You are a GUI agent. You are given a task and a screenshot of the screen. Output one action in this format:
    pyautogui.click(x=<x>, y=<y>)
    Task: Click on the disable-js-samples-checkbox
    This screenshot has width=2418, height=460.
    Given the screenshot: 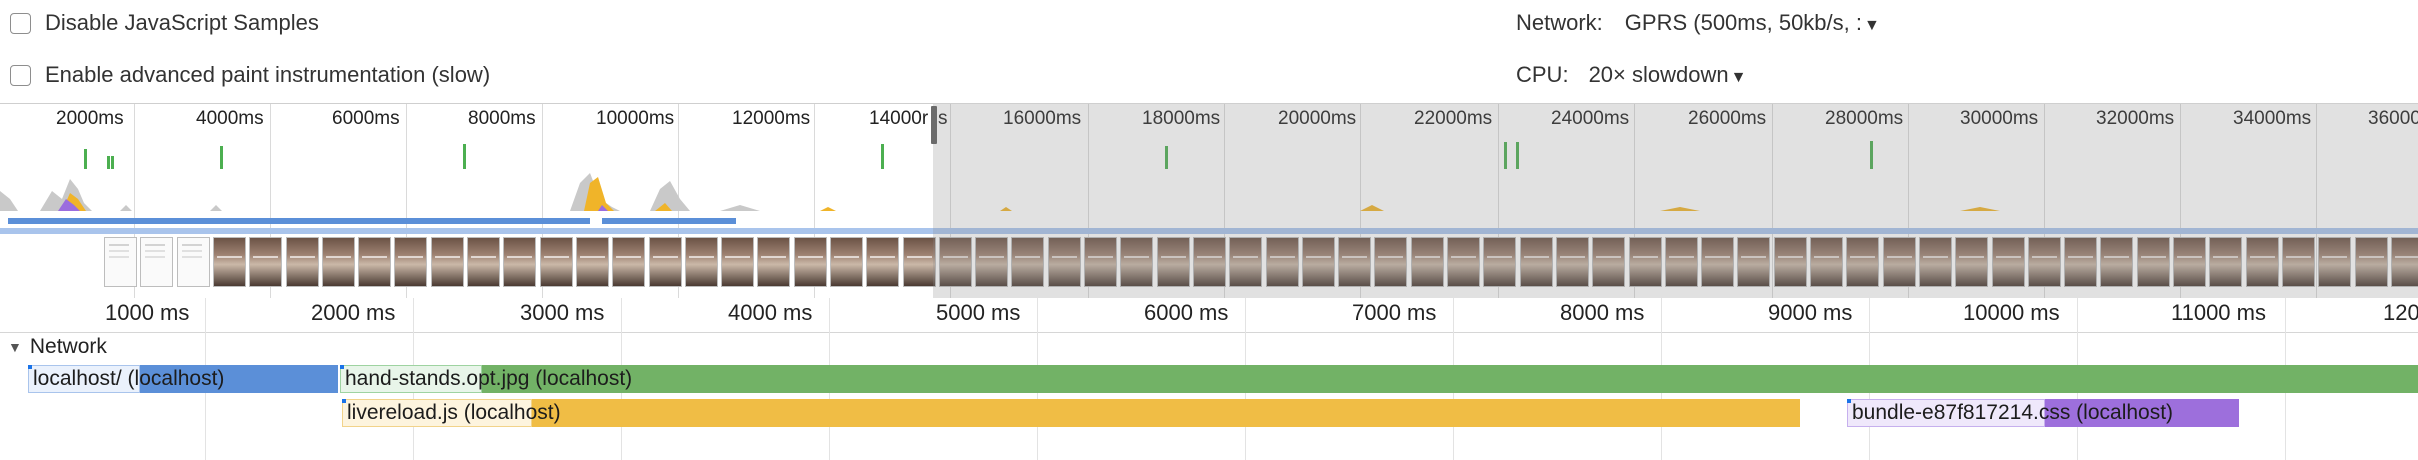 What is the action you would take?
    pyautogui.click(x=20, y=23)
    